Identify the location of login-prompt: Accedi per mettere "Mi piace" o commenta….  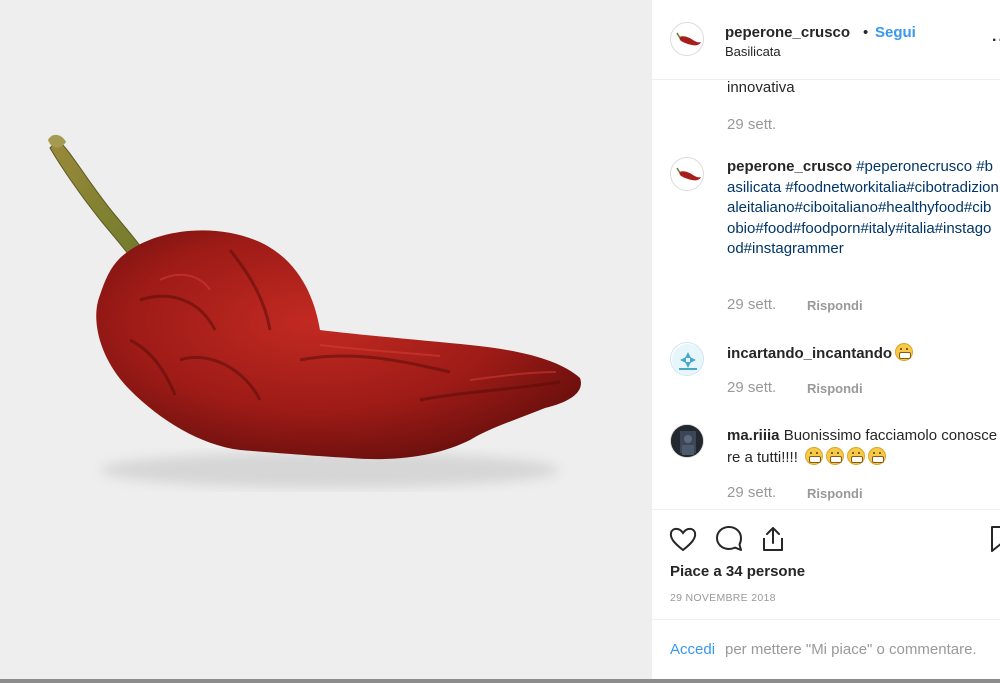
(826, 651).